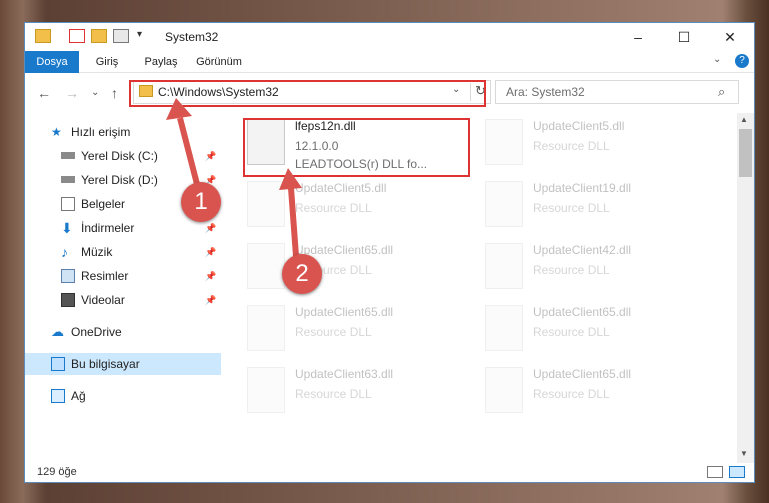  What do you see at coordinates (290, 179) in the screenshot?
I see `arrow-2-head` at bounding box center [290, 179].